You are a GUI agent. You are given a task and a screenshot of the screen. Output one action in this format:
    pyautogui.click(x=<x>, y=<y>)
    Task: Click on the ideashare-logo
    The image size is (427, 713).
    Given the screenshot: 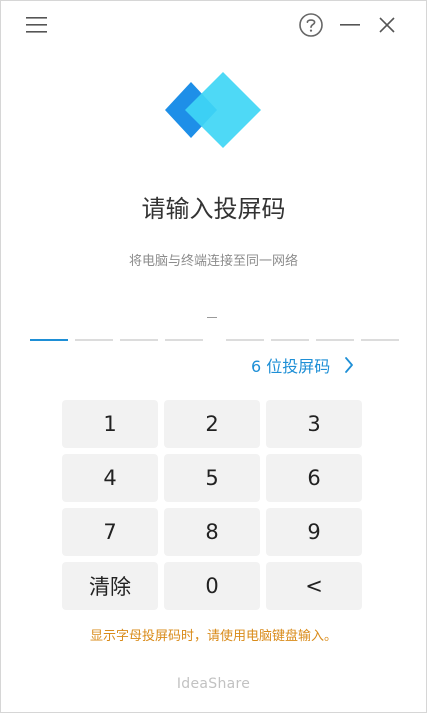 What is the action you would take?
    pyautogui.click(x=213, y=110)
    